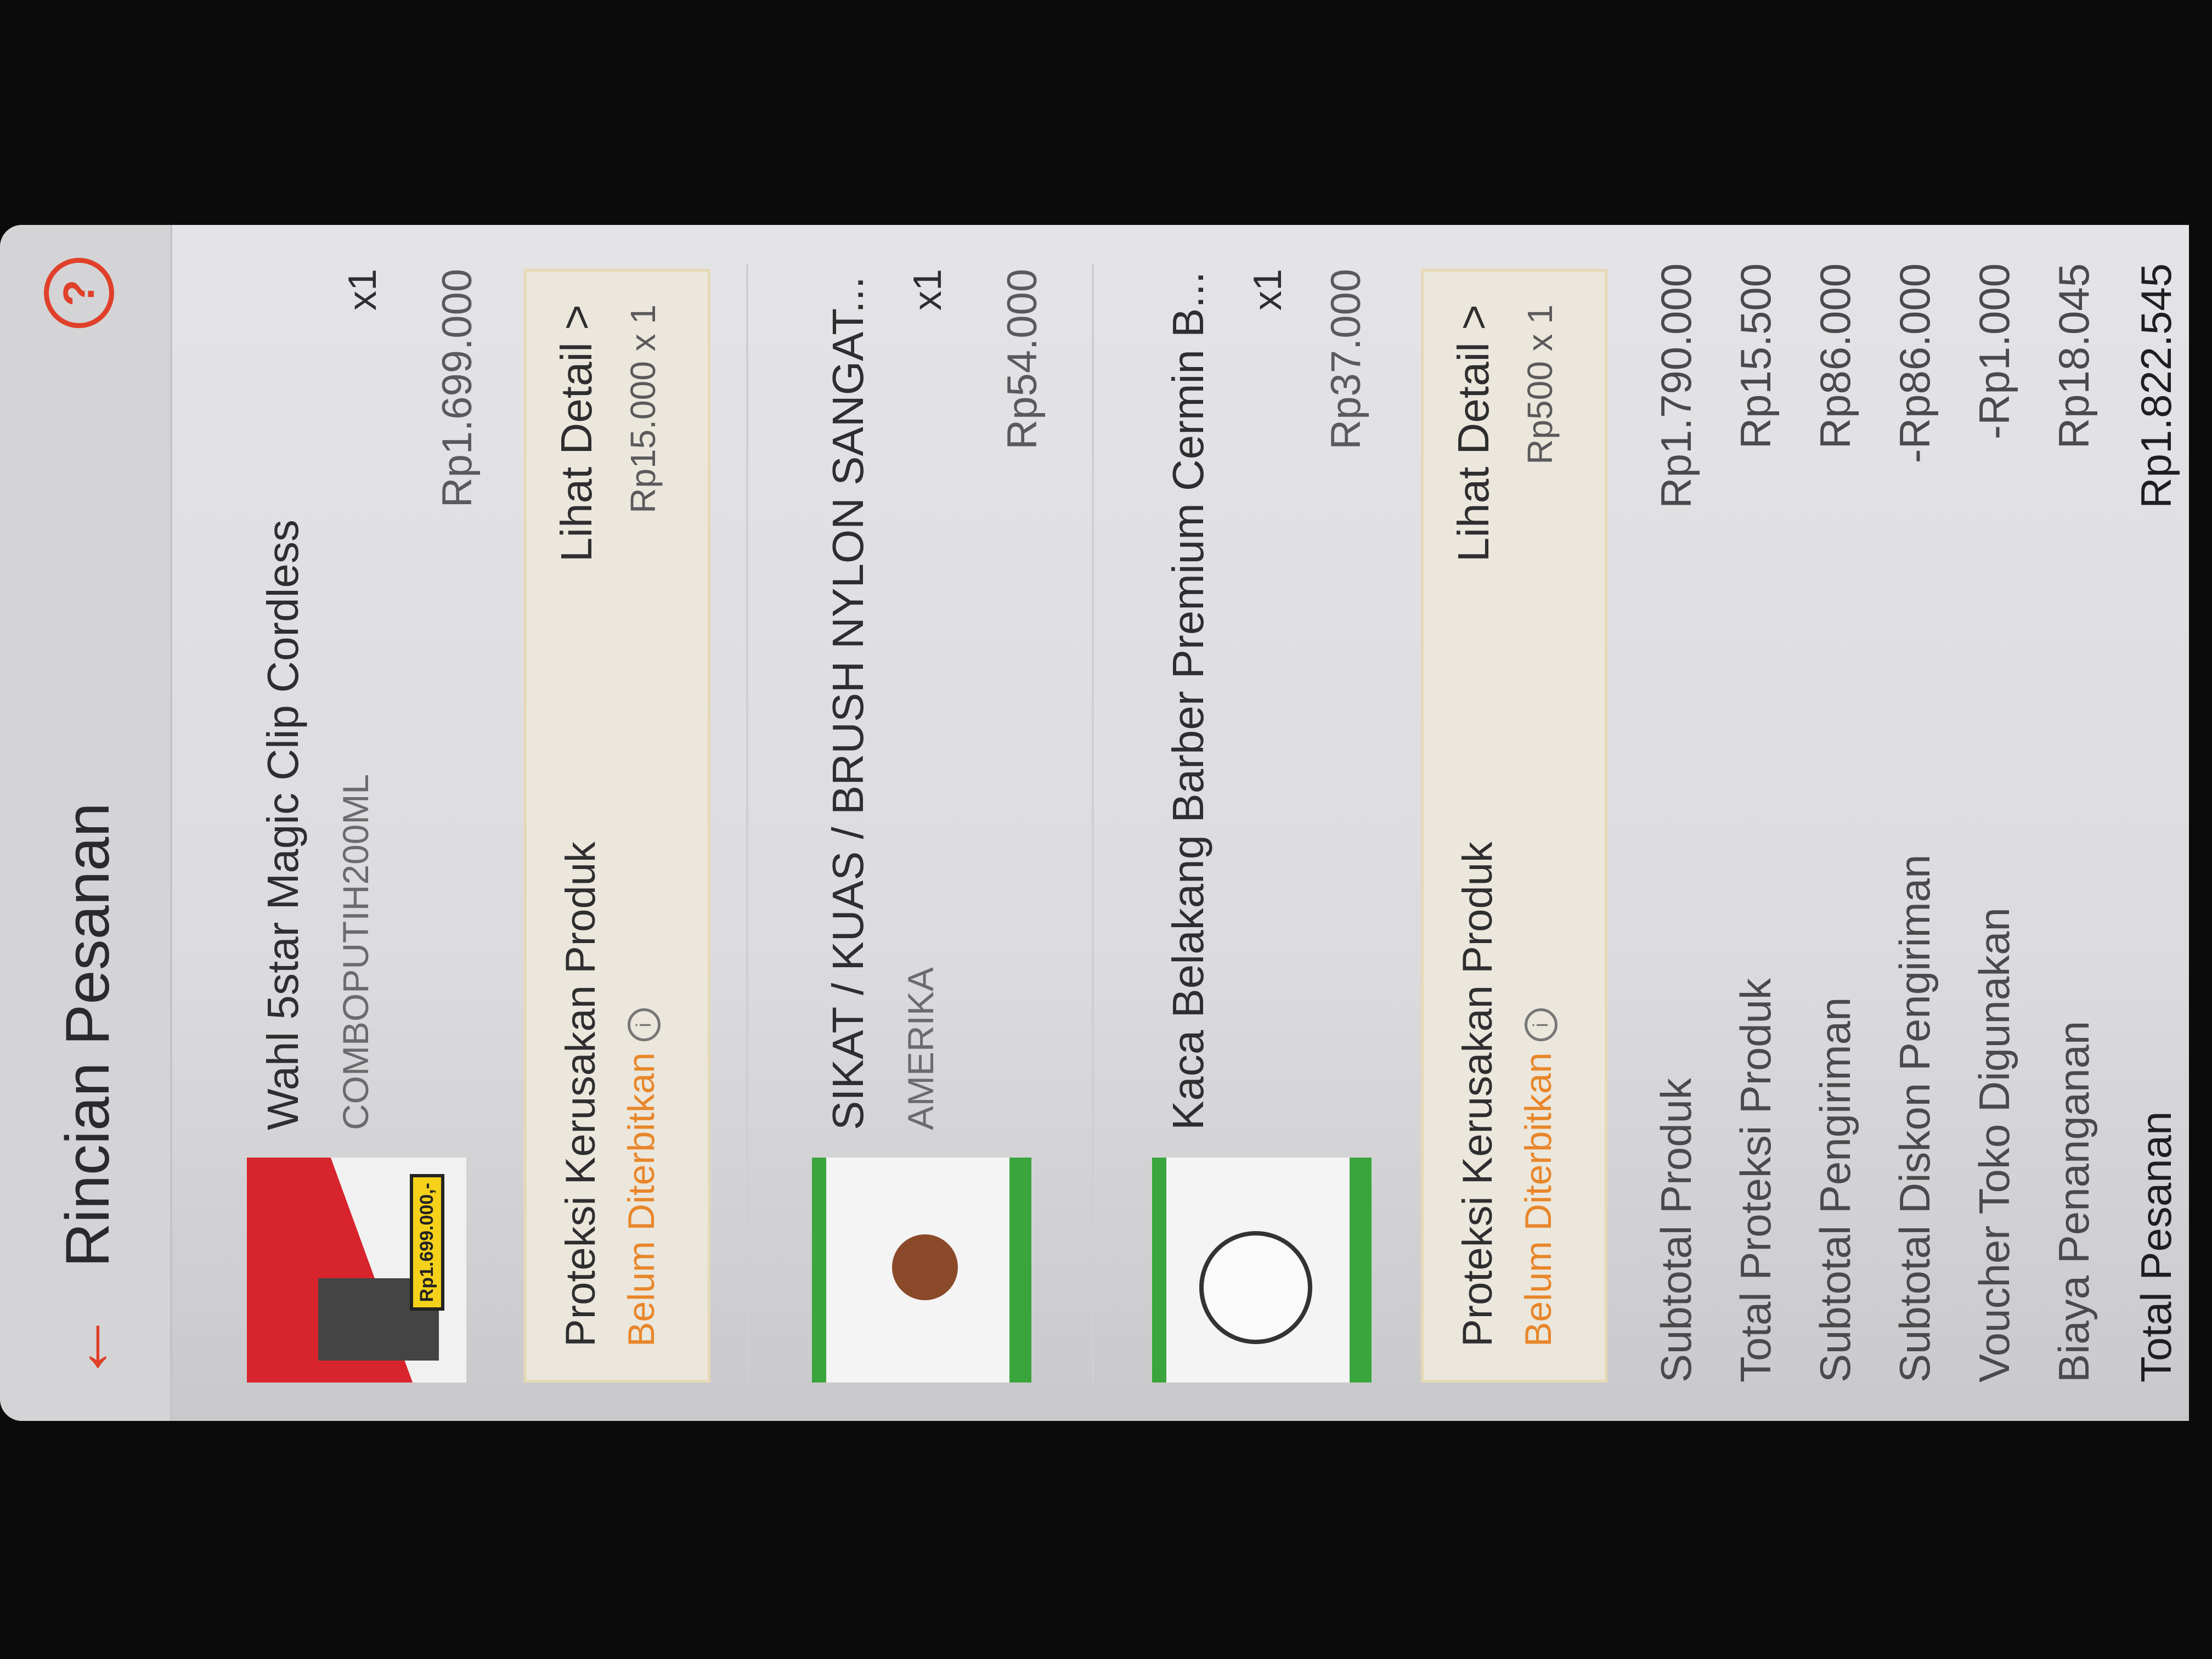 The width and height of the screenshot is (2212, 1659). What do you see at coordinates (921, 1048) in the screenshot?
I see `product-variation: AMERIKA` at bounding box center [921, 1048].